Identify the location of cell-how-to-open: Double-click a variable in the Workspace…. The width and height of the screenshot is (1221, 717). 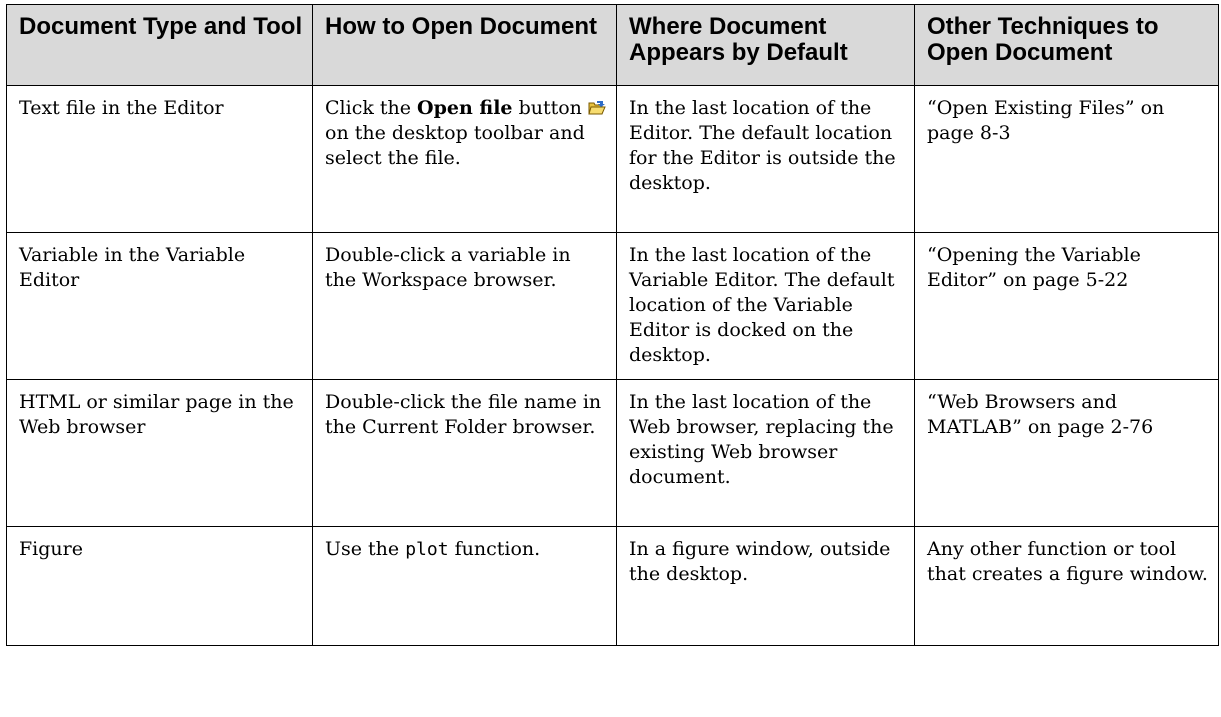
(464, 306).